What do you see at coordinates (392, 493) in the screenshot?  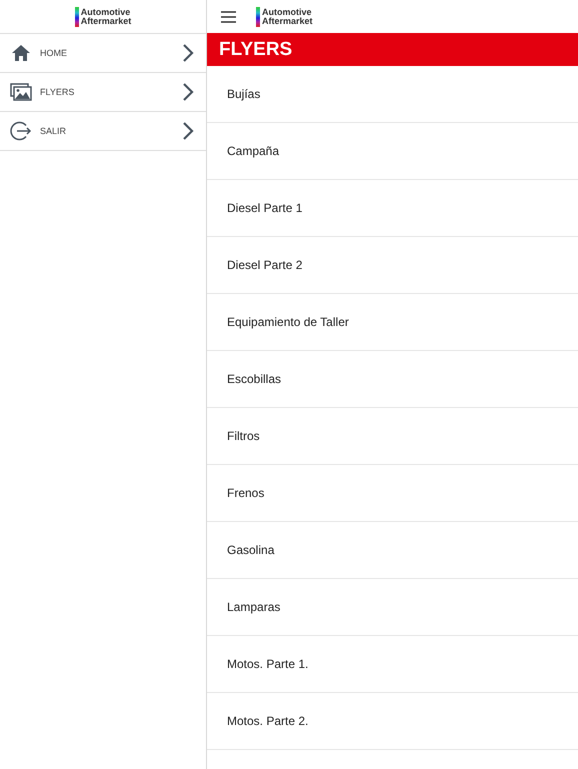 I see `flyer-list-item: Frenos` at bounding box center [392, 493].